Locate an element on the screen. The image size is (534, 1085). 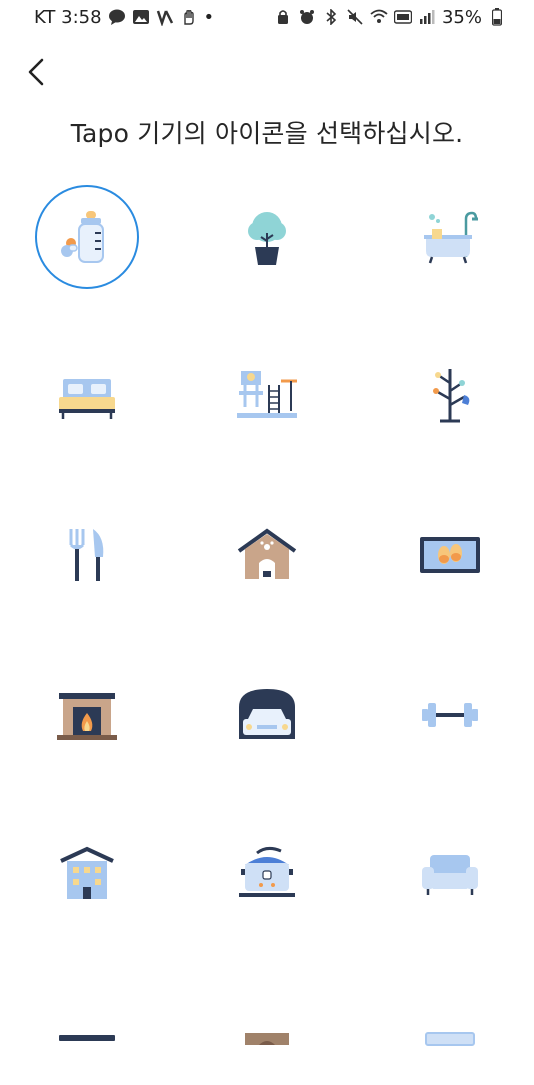
baby-bottle-icon is located at coordinates (82, 237).